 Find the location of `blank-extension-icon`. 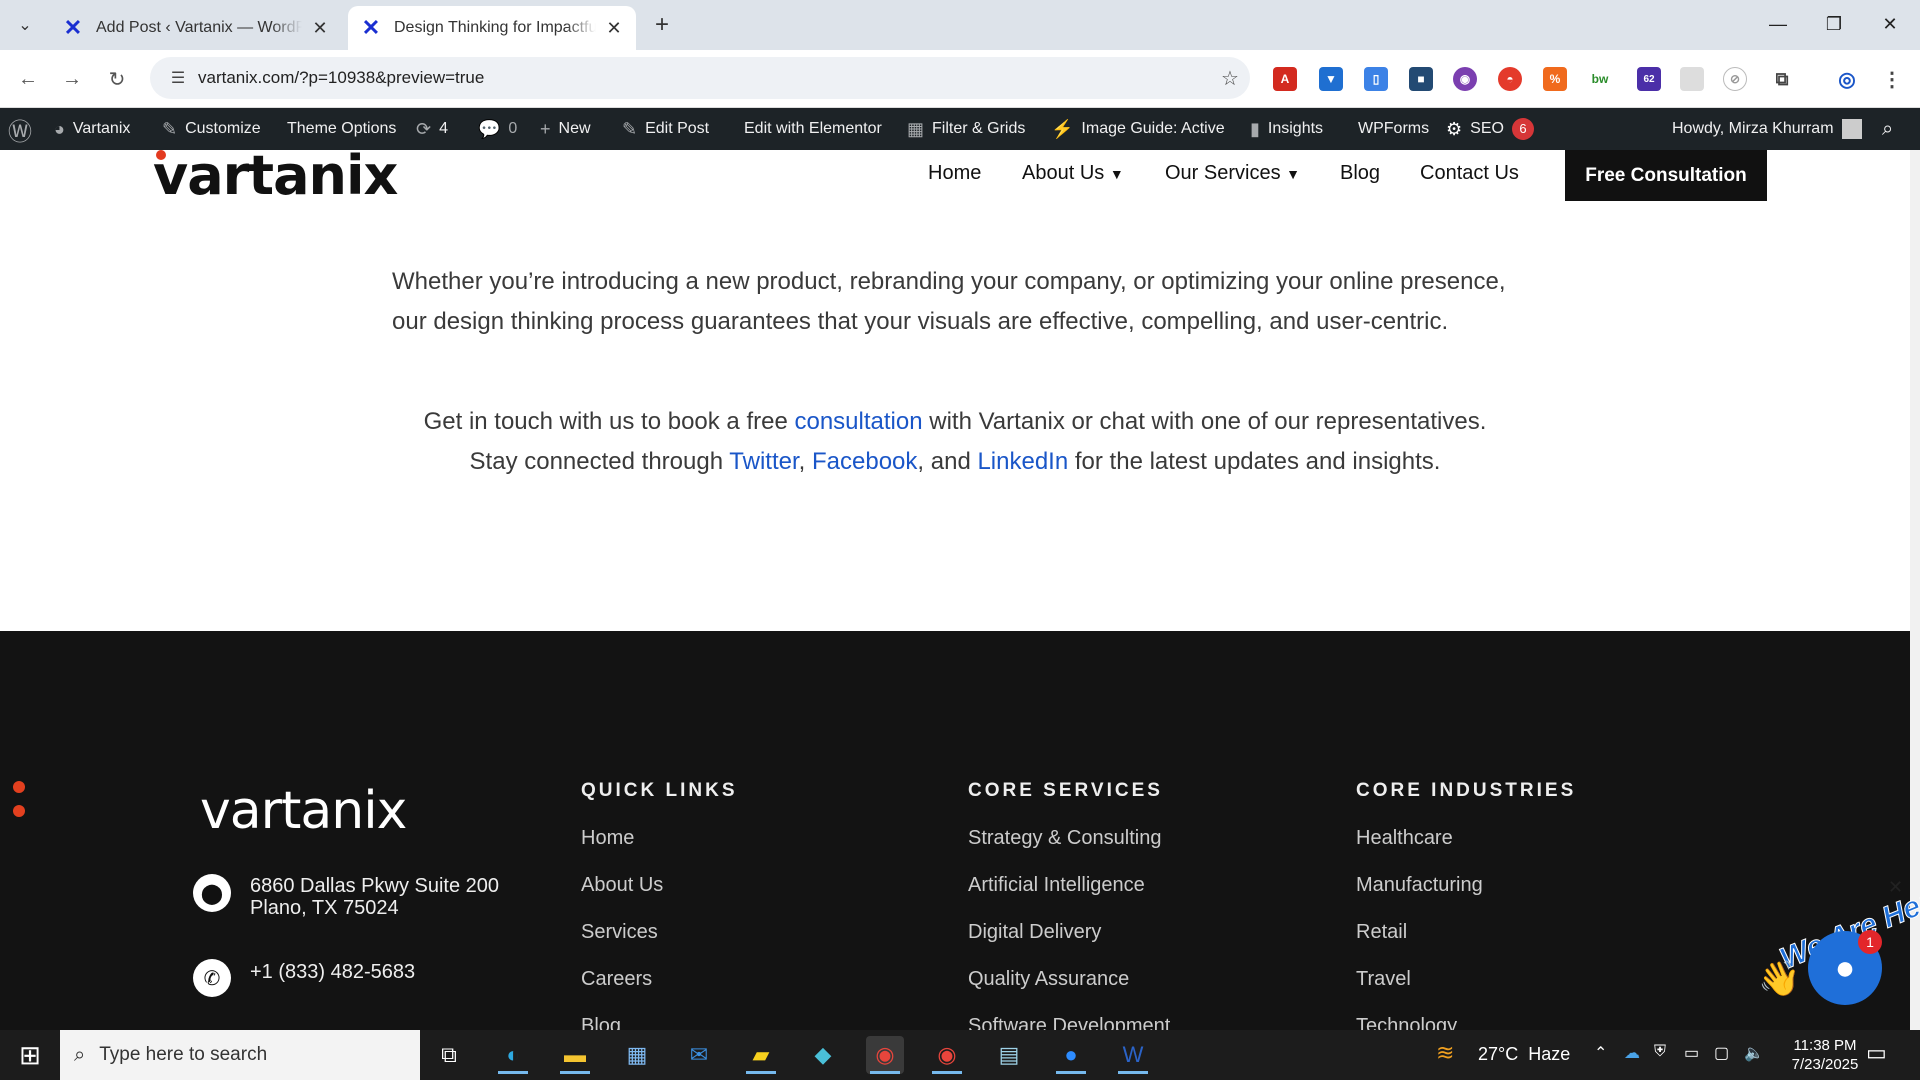

blank-extension-icon is located at coordinates (1692, 79).